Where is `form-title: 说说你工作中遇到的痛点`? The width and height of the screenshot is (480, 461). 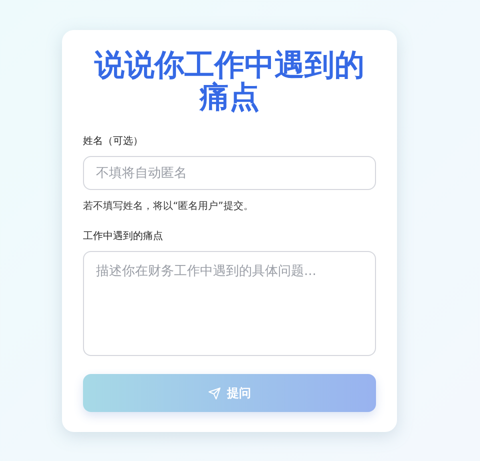 form-title: 说说你工作中遇到的痛点 is located at coordinates (229, 82).